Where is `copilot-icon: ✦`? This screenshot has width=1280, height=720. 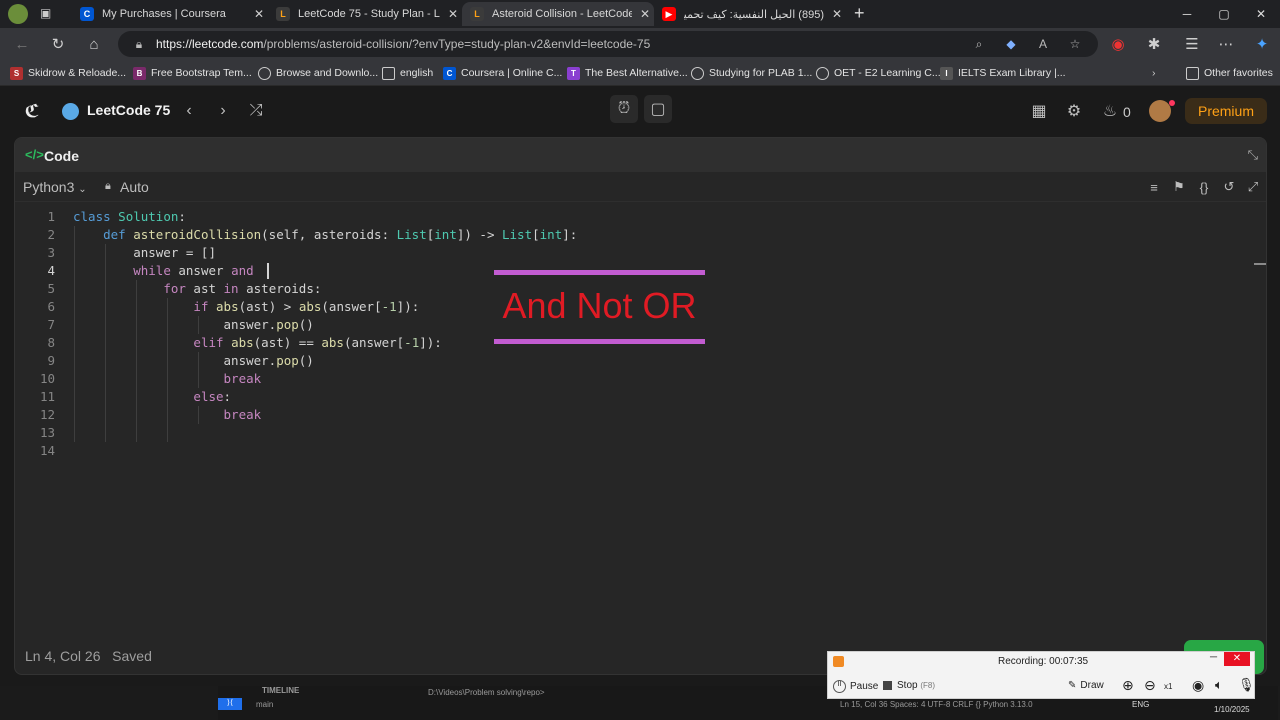 copilot-icon: ✦ is located at coordinates (1262, 44).